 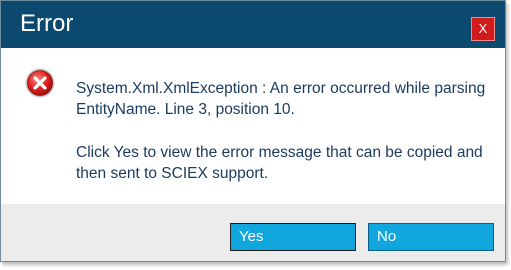 What do you see at coordinates (40, 83) in the screenshot?
I see `error-icon` at bounding box center [40, 83].